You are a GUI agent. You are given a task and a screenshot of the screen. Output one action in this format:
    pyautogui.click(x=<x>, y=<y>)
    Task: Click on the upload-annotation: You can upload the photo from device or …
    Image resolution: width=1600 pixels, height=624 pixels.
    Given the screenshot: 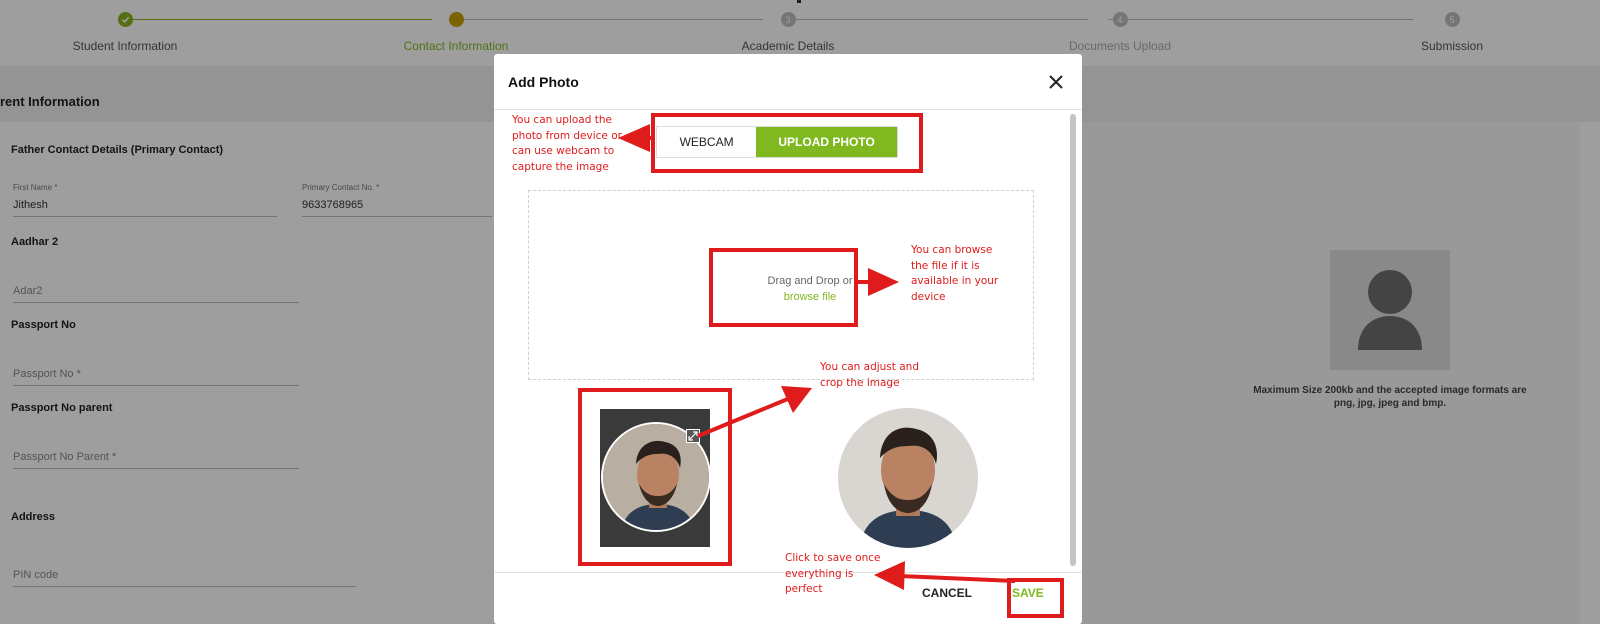 What is the action you would take?
    pyautogui.click(x=567, y=143)
    